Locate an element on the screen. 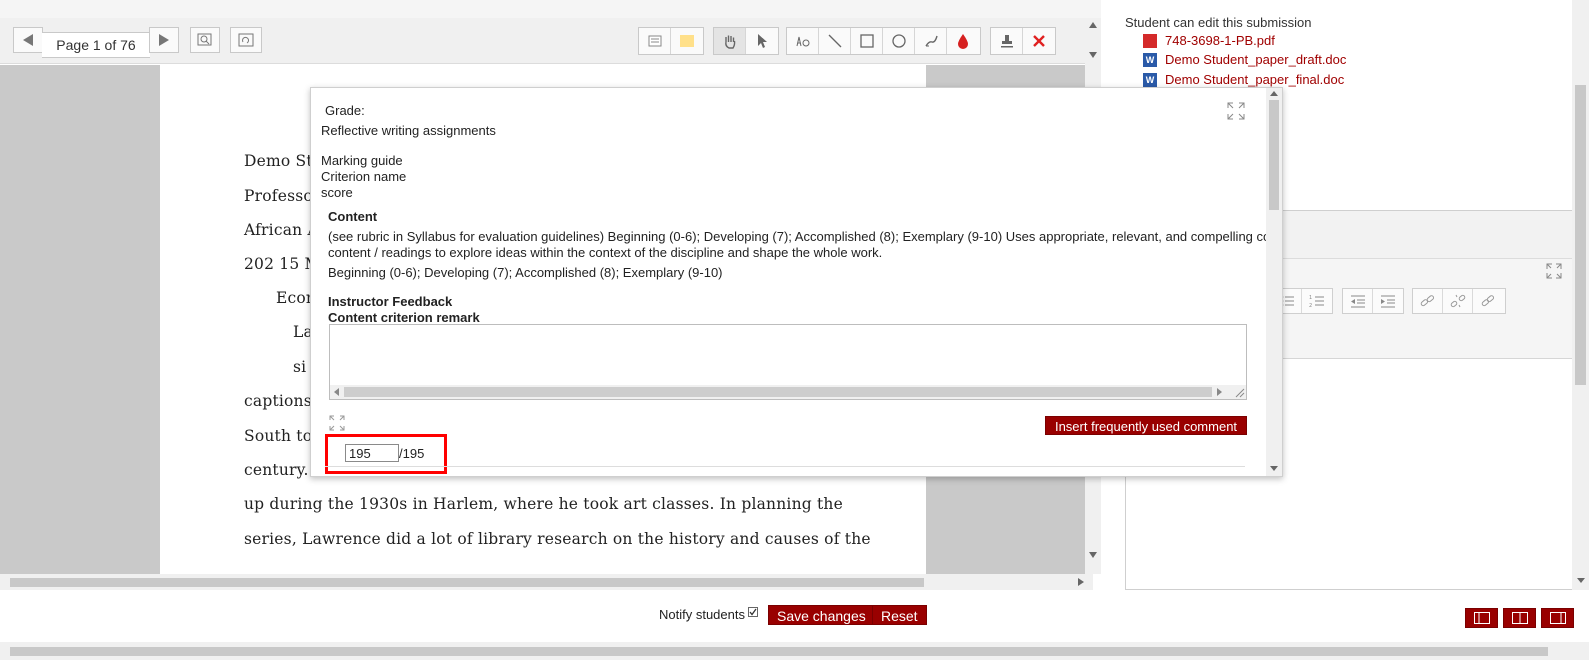 This screenshot has width=1589, height=660. next-page-icon is located at coordinates (164, 40).